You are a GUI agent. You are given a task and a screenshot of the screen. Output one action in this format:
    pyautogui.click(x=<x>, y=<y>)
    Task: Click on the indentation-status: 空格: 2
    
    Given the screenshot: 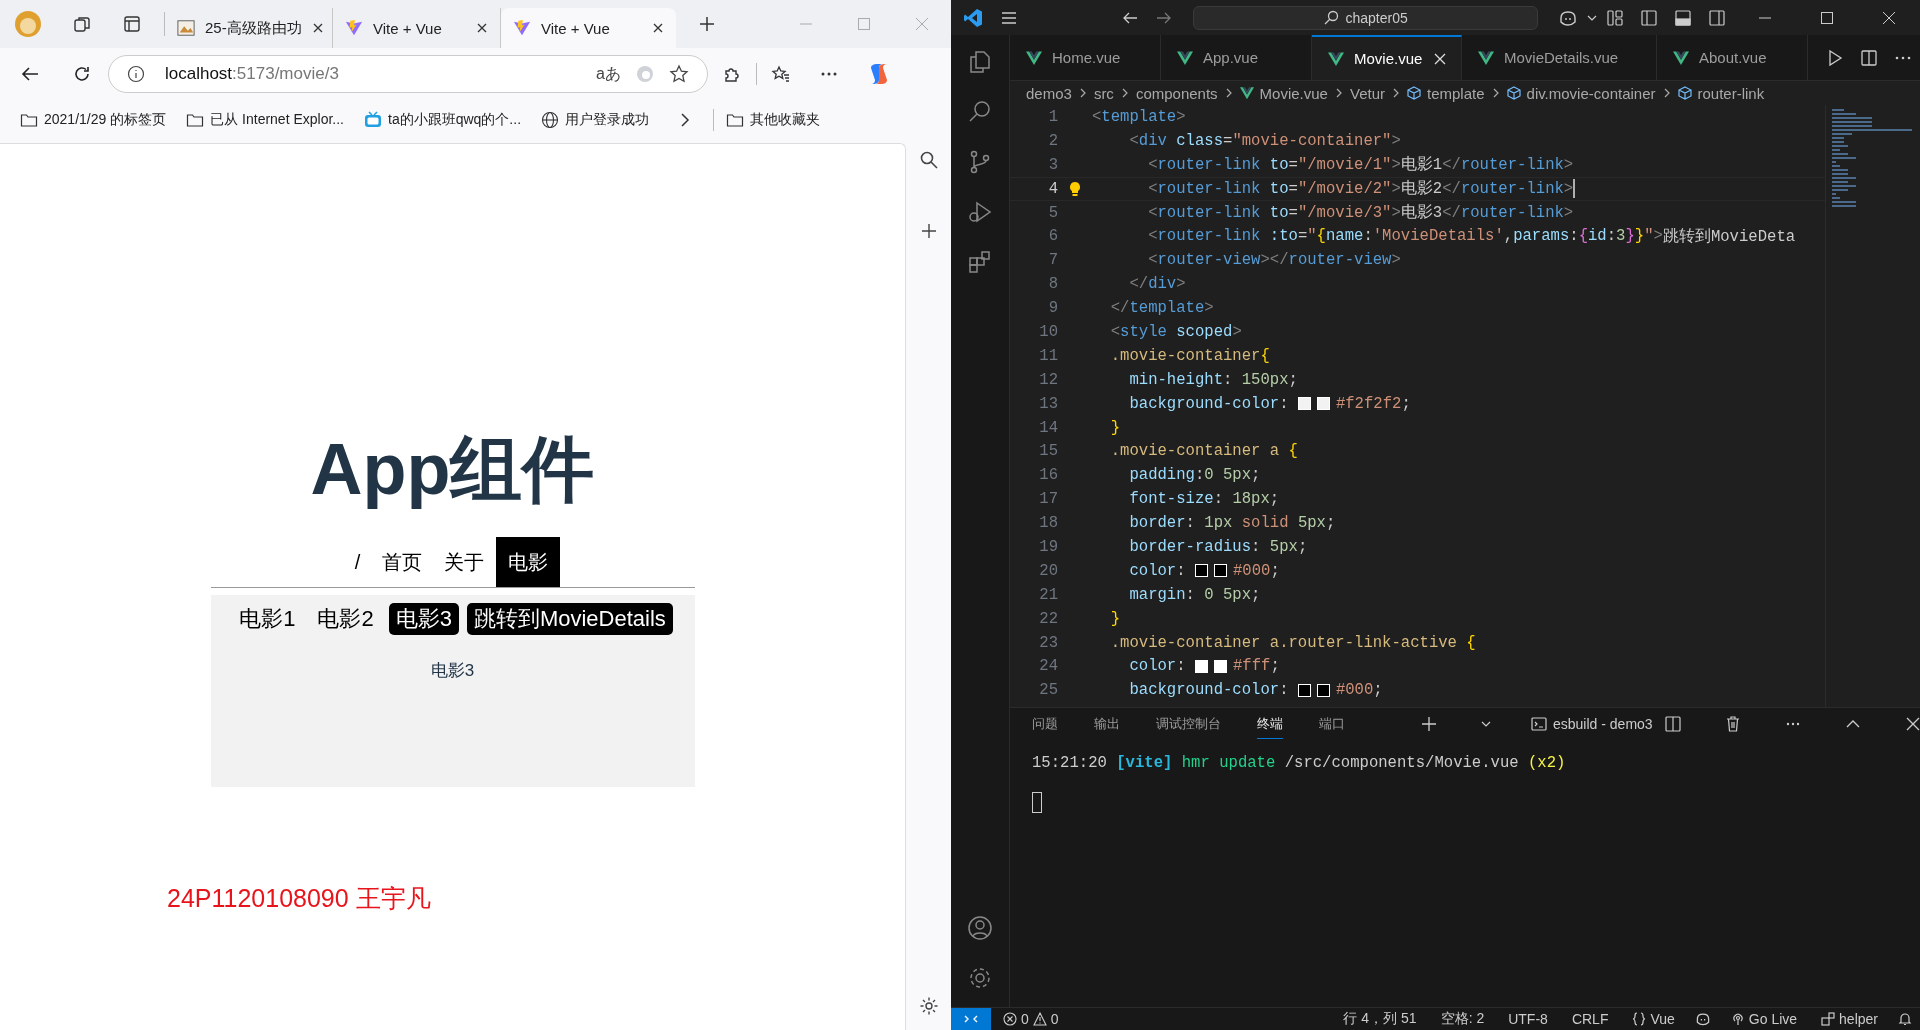 What is the action you would take?
    pyautogui.click(x=1462, y=1019)
    